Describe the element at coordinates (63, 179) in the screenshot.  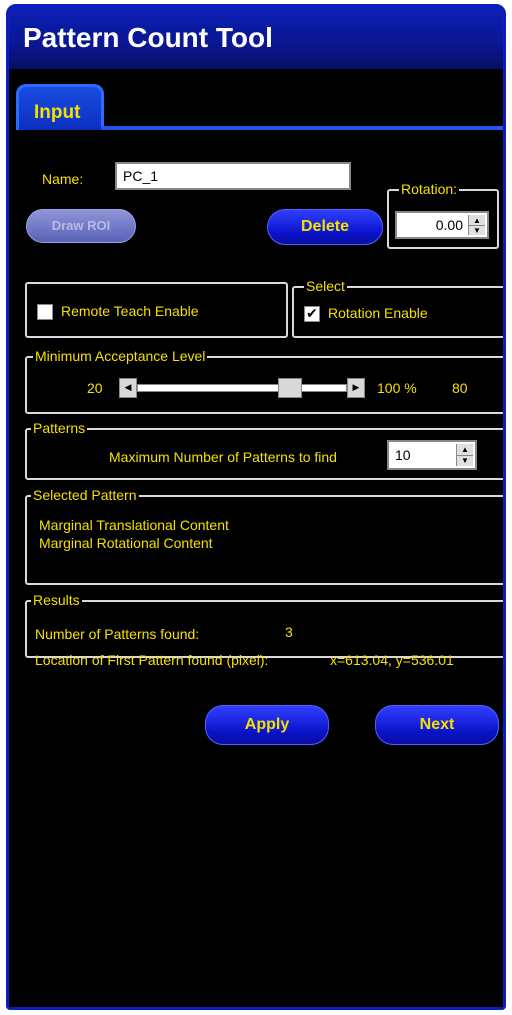
I see `name-label: Name:` at that location.